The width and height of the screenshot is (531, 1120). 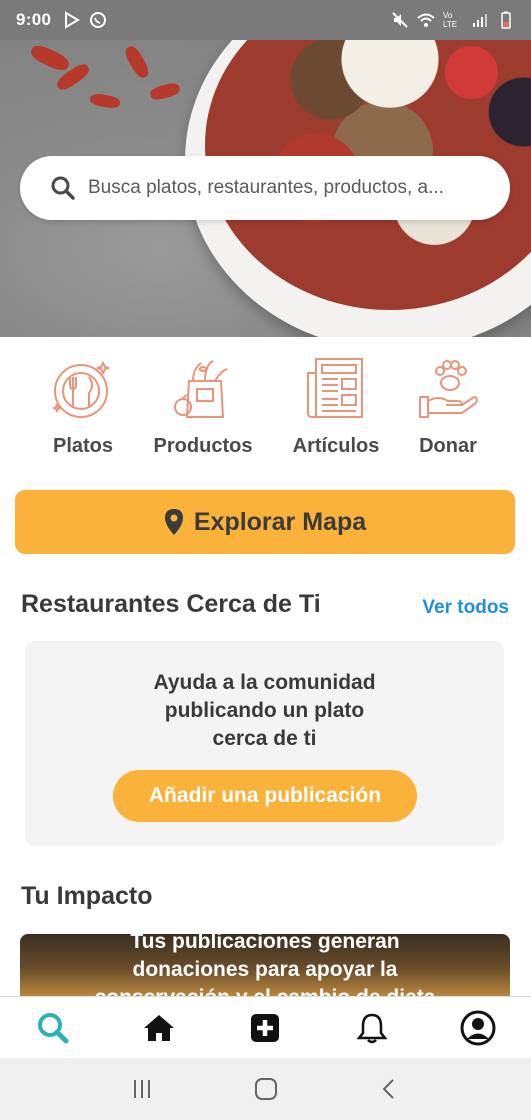 I want to click on battery-icon, so click(x=506, y=20).